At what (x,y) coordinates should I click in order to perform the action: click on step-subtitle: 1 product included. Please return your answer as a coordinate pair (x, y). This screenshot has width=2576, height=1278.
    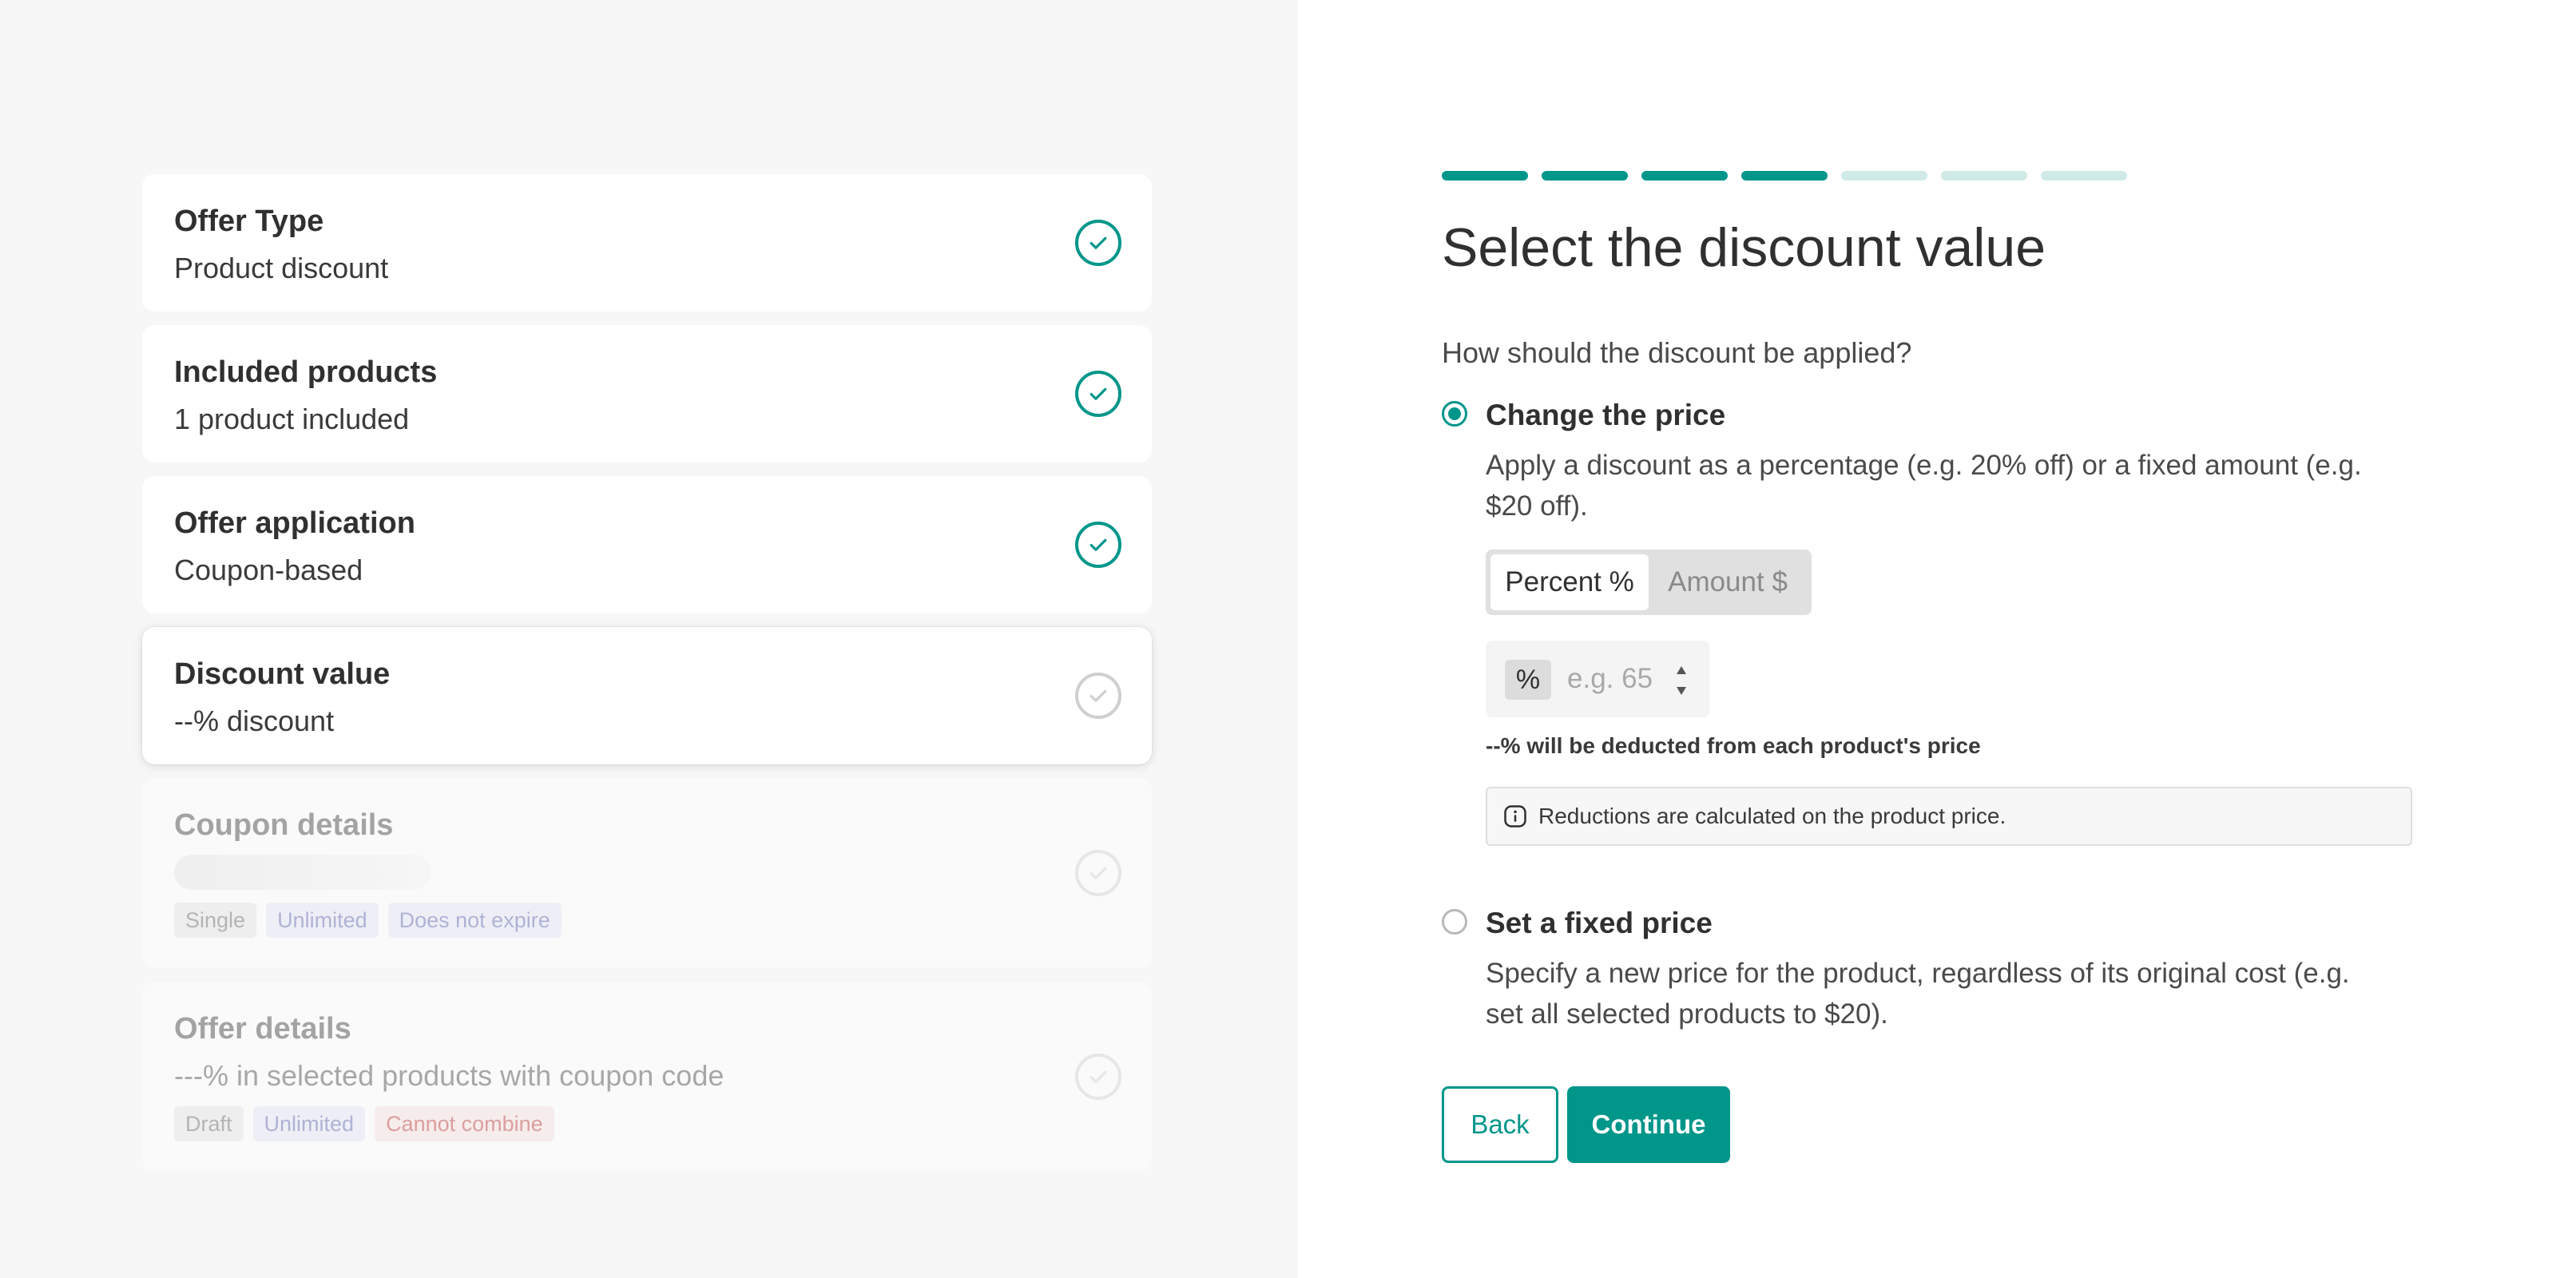
    Looking at the image, I should click on (292, 419).